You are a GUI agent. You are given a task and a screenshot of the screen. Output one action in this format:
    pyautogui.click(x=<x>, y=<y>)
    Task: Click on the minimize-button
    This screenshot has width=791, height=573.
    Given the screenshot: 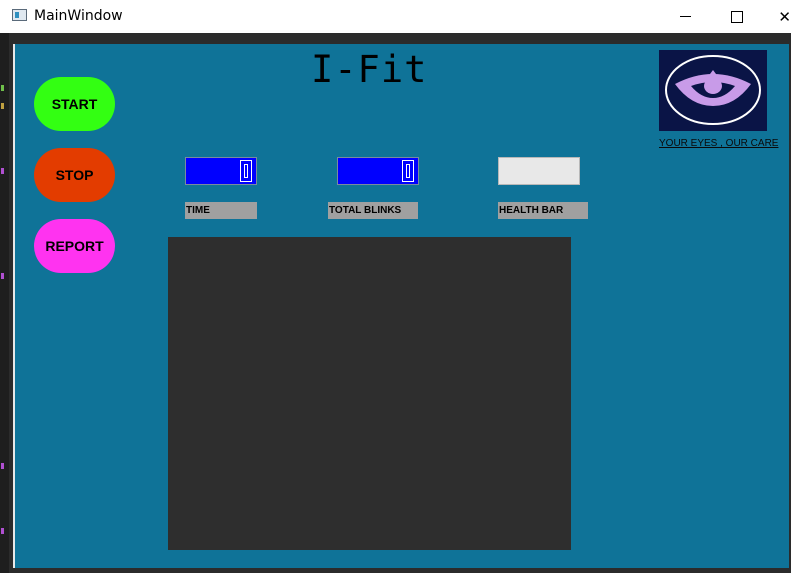 What is the action you would take?
    pyautogui.click(x=685, y=16)
    